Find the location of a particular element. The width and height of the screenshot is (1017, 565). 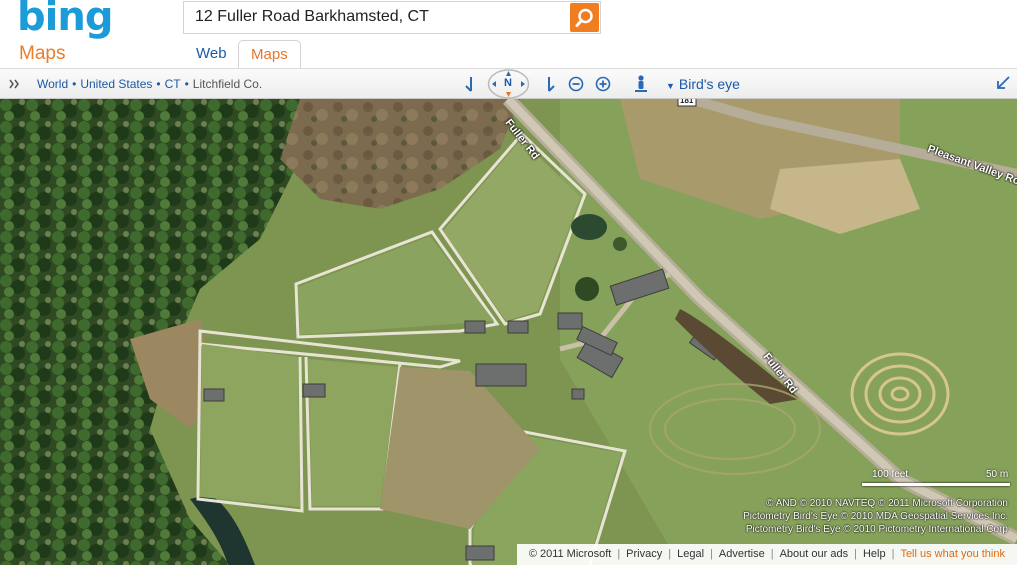

tab-maps: Maps is located at coordinates (269, 54).